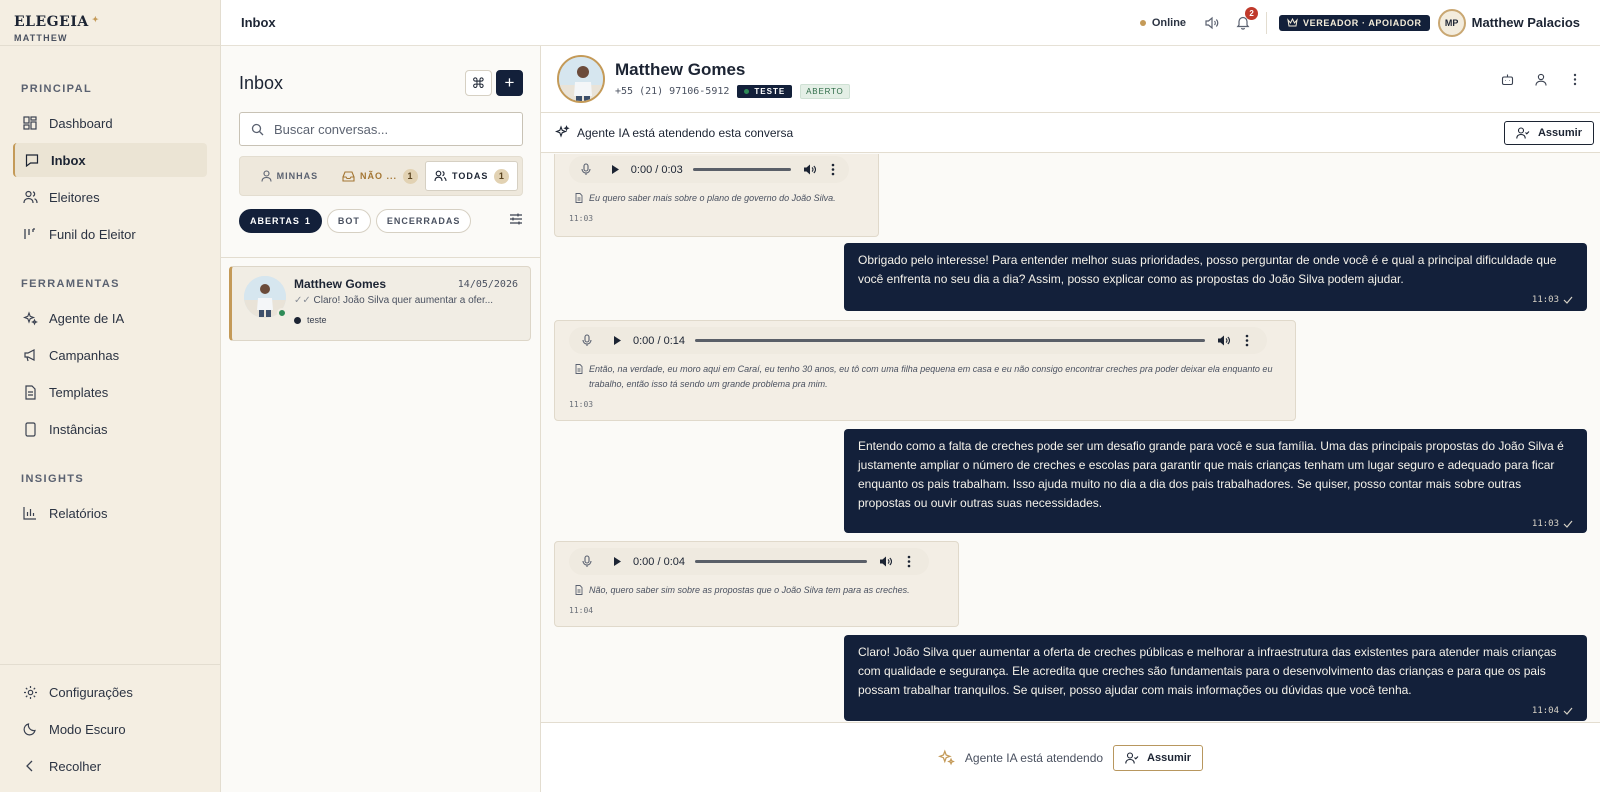 The image size is (1600, 792). I want to click on brand: ELEGEIA ✦ MATTHEW, so click(110, 23).